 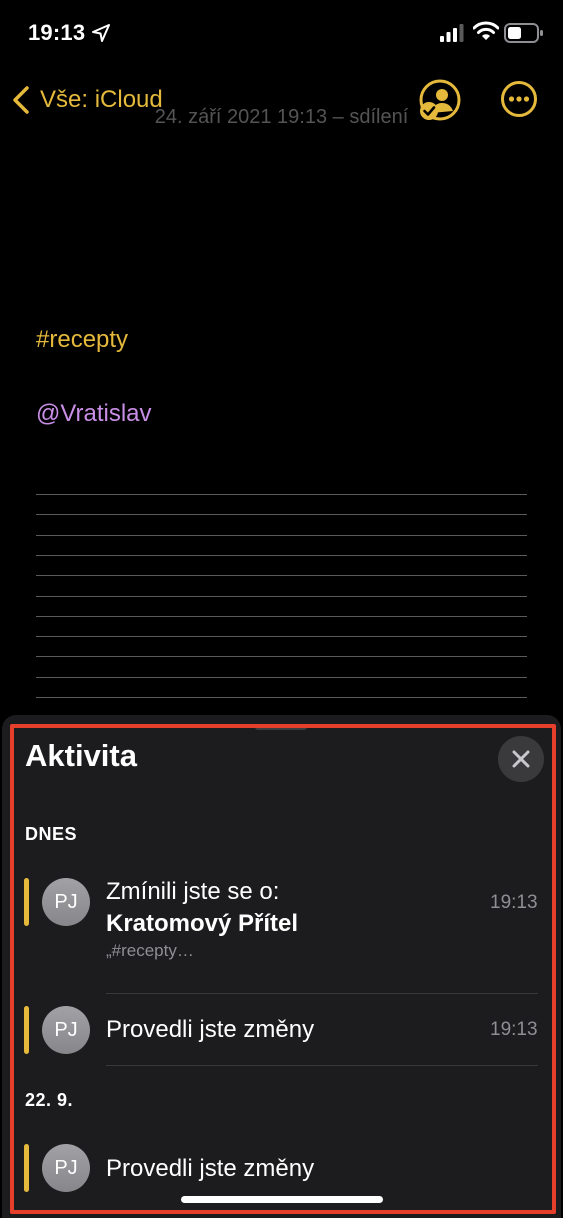 I want to click on back-button-label: Vše: iCloud, so click(x=101, y=99).